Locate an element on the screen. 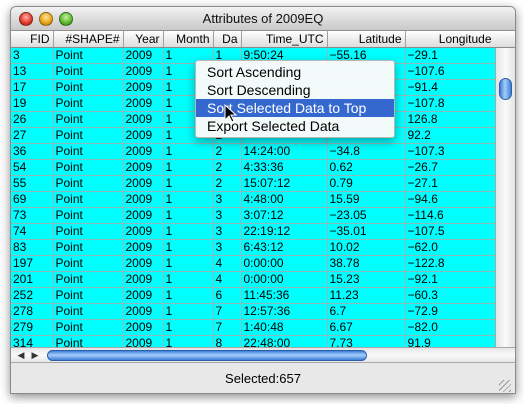 The height and width of the screenshot is (404, 524). table-cell: 6:43:12 is located at coordinates (284, 247).